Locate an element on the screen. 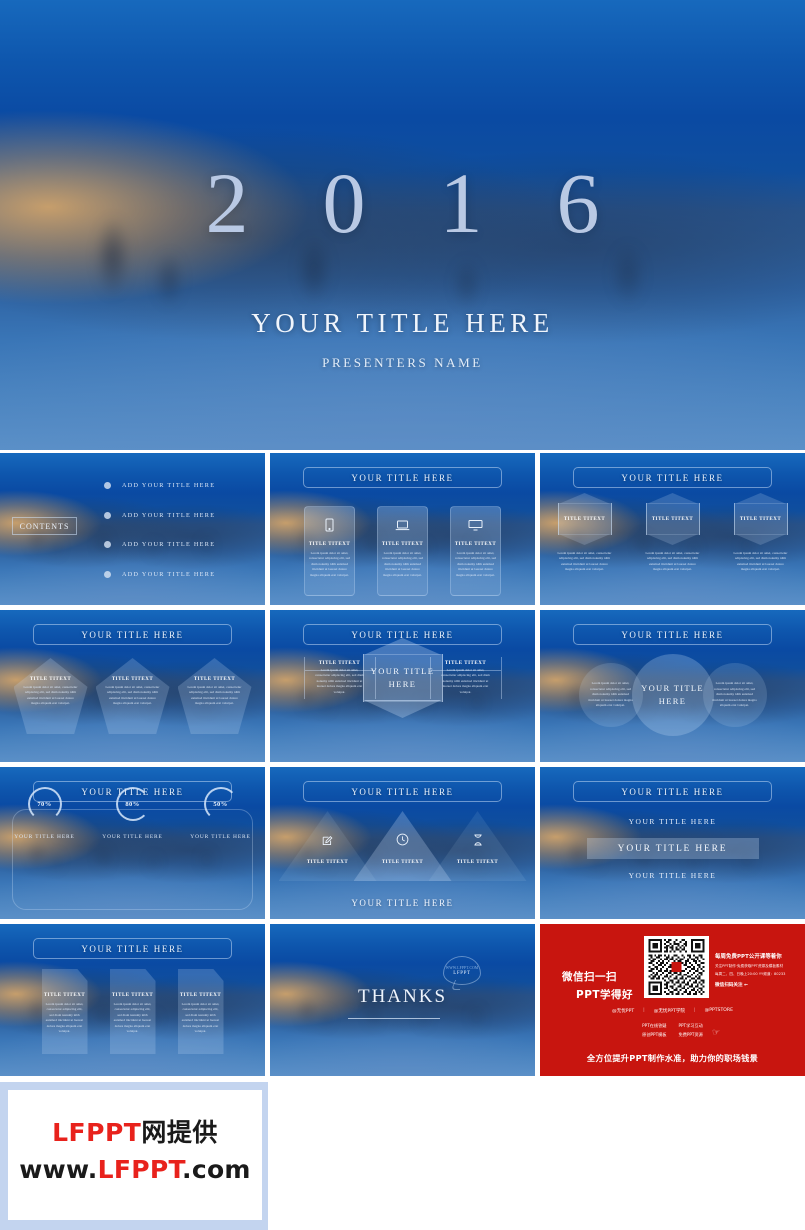 This screenshot has width=805, height=1230. triangle-item: TITLE TITEXT is located at coordinates (402, 846).